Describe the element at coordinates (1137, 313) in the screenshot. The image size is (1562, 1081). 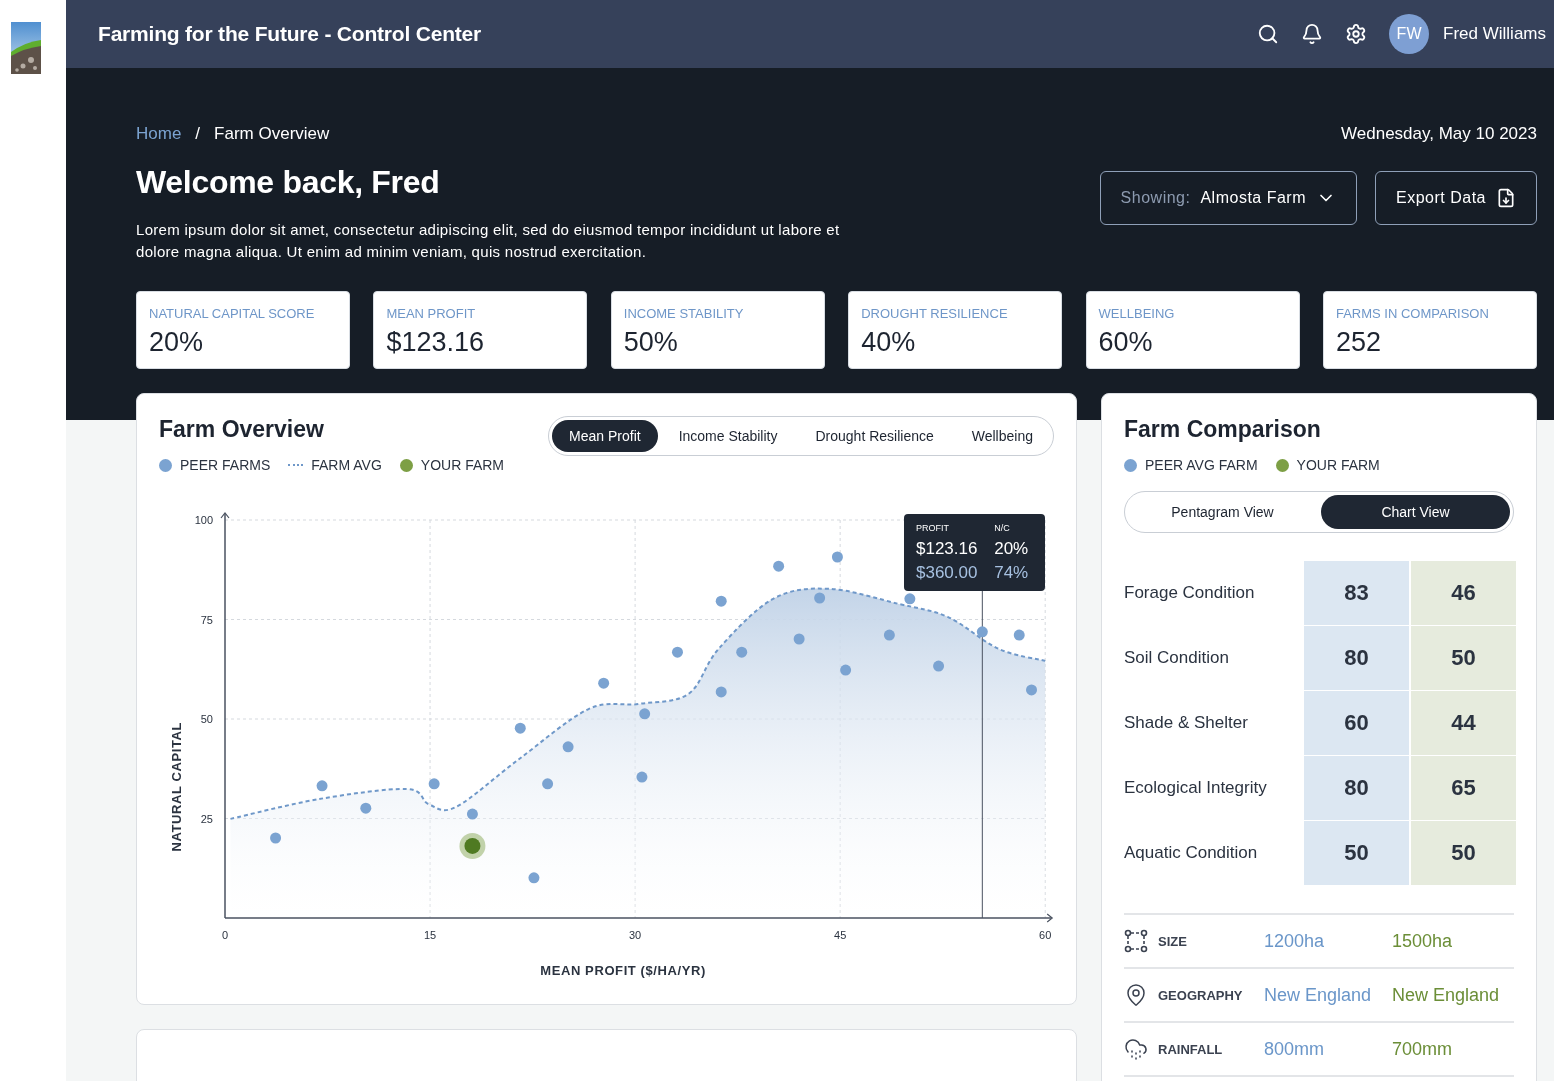
I see `kpi-label: WELLBEING` at that location.